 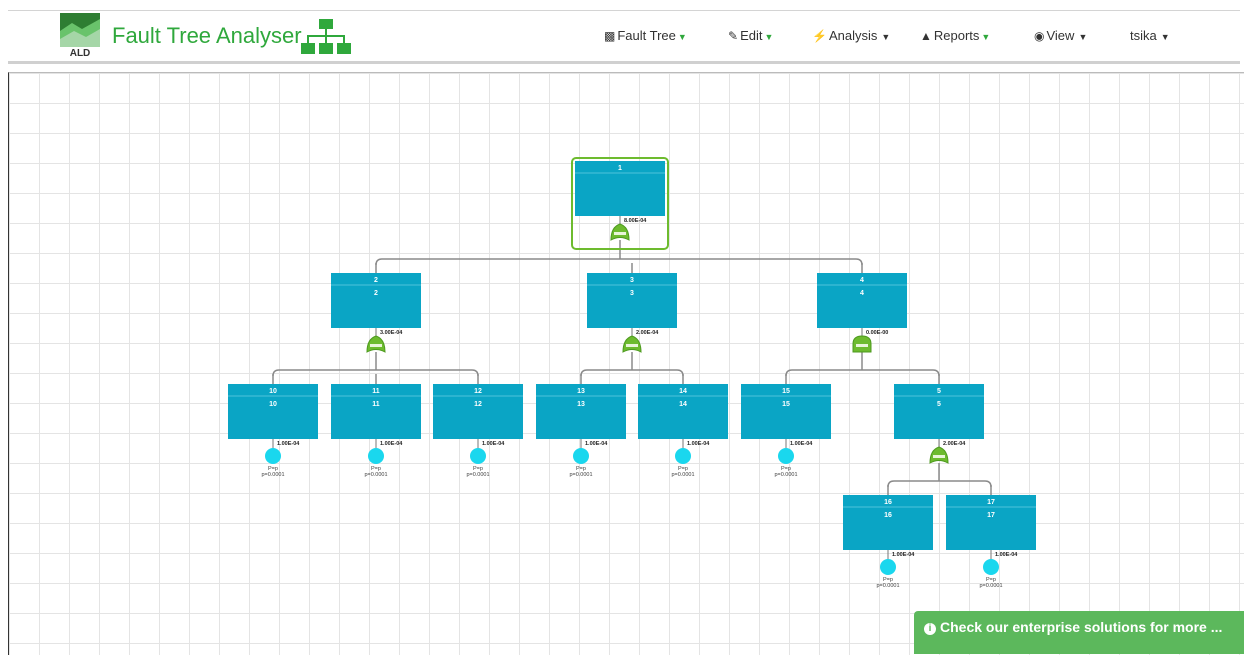 What do you see at coordinates (610, 36) in the screenshot?
I see `sitemap-icon: ▩` at bounding box center [610, 36].